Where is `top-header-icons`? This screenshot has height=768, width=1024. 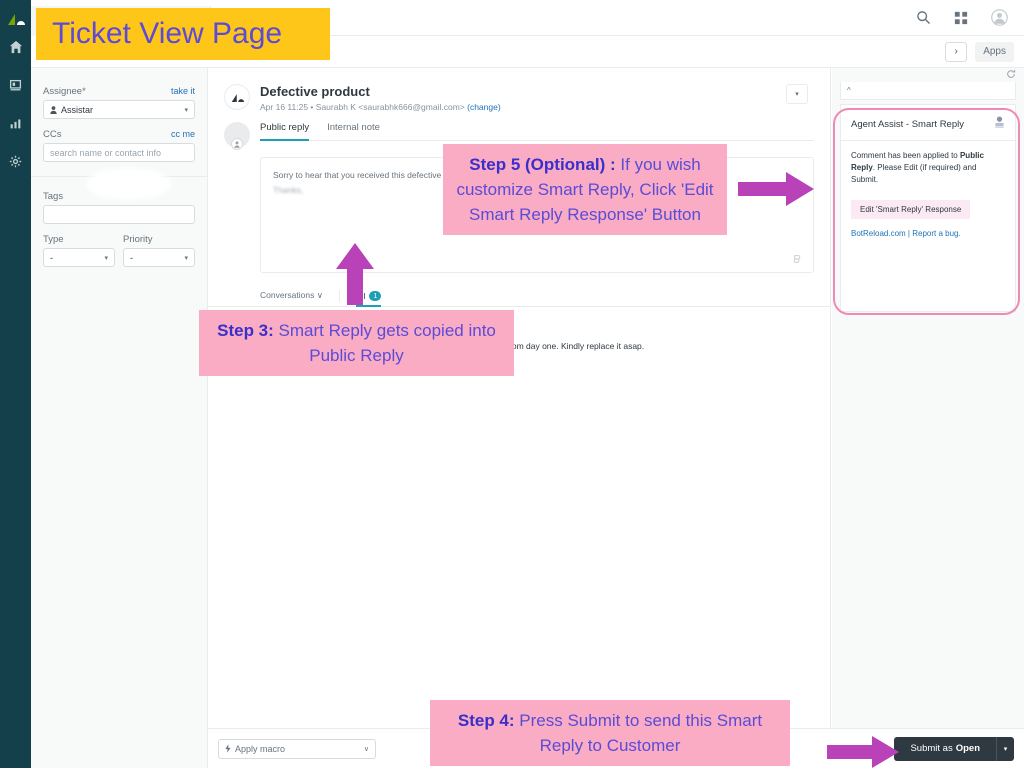
top-header-icons is located at coordinates (969, 18).